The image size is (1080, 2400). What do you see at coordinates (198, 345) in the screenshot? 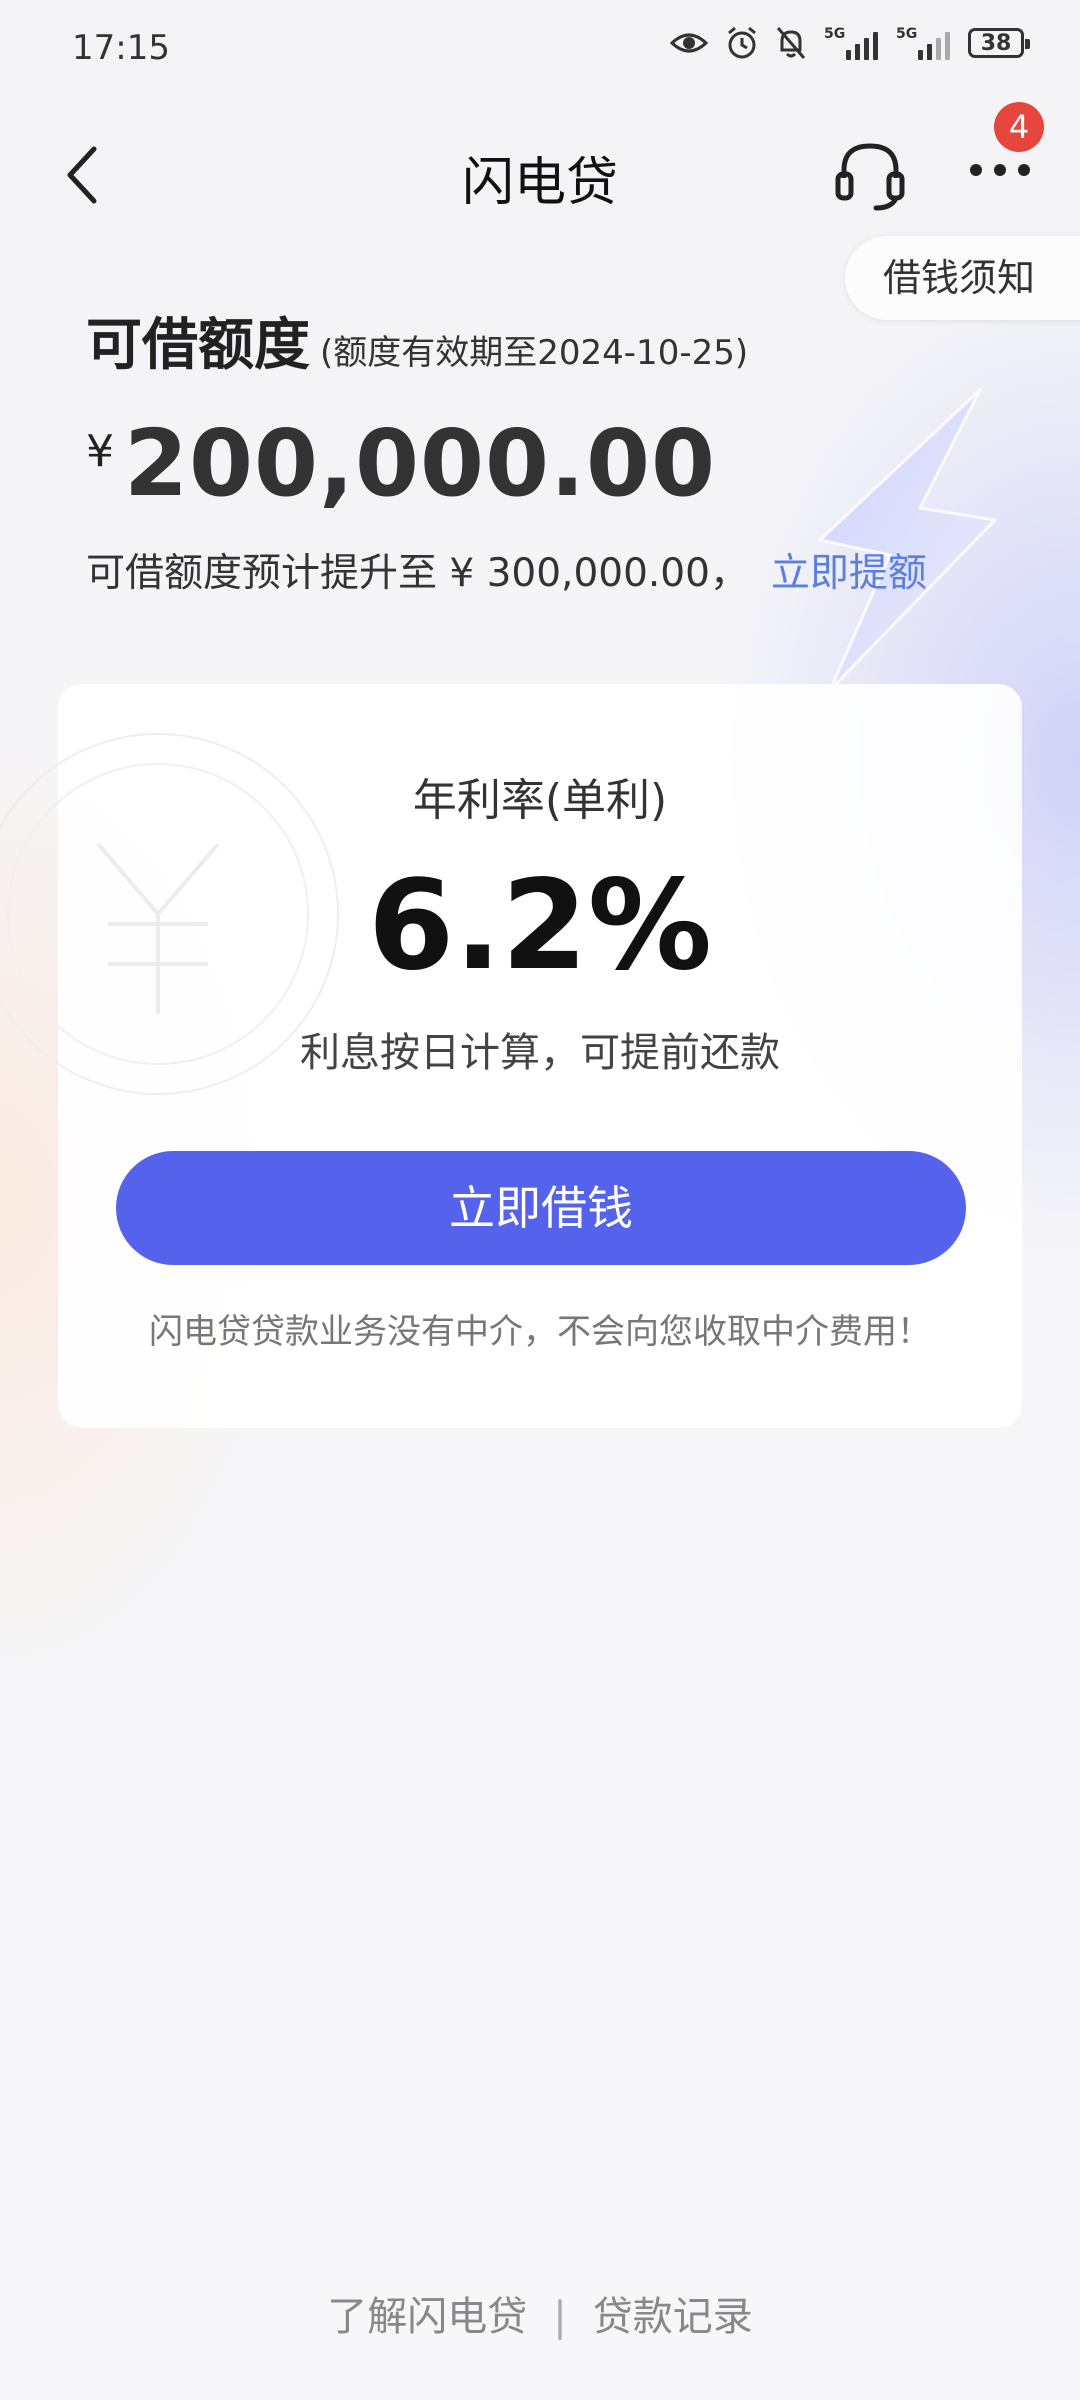
I see `credit-limit-title: 可借额度` at bounding box center [198, 345].